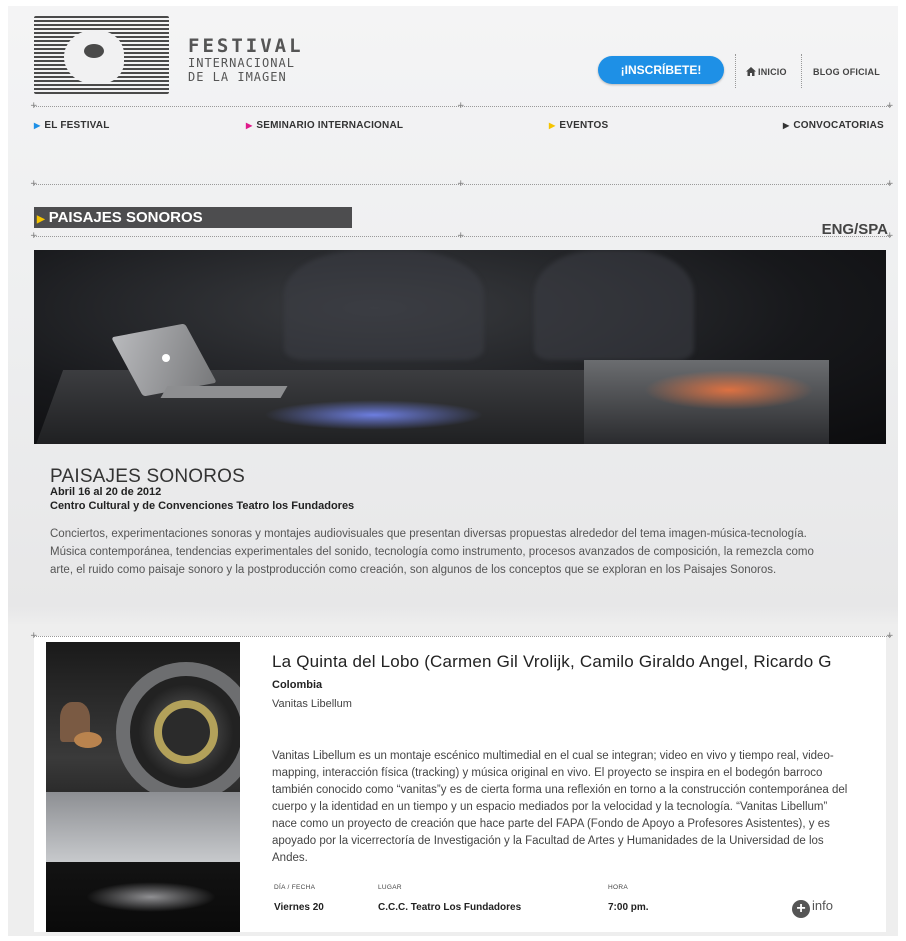 The image size is (906, 941). What do you see at coordinates (297, 685) in the screenshot?
I see `performance-country: Colombia` at bounding box center [297, 685].